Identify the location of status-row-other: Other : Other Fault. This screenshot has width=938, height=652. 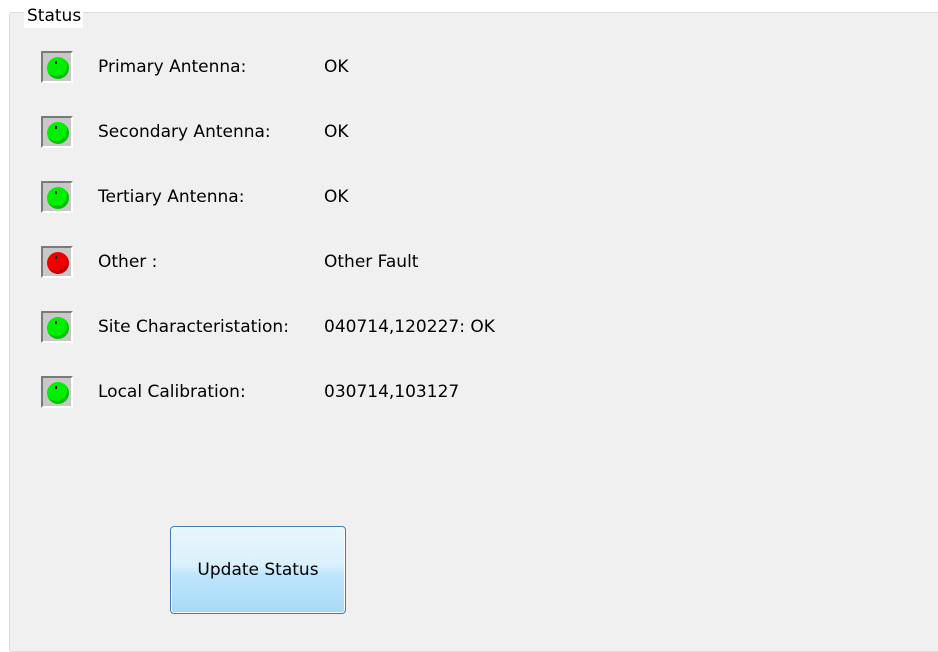
(391, 264).